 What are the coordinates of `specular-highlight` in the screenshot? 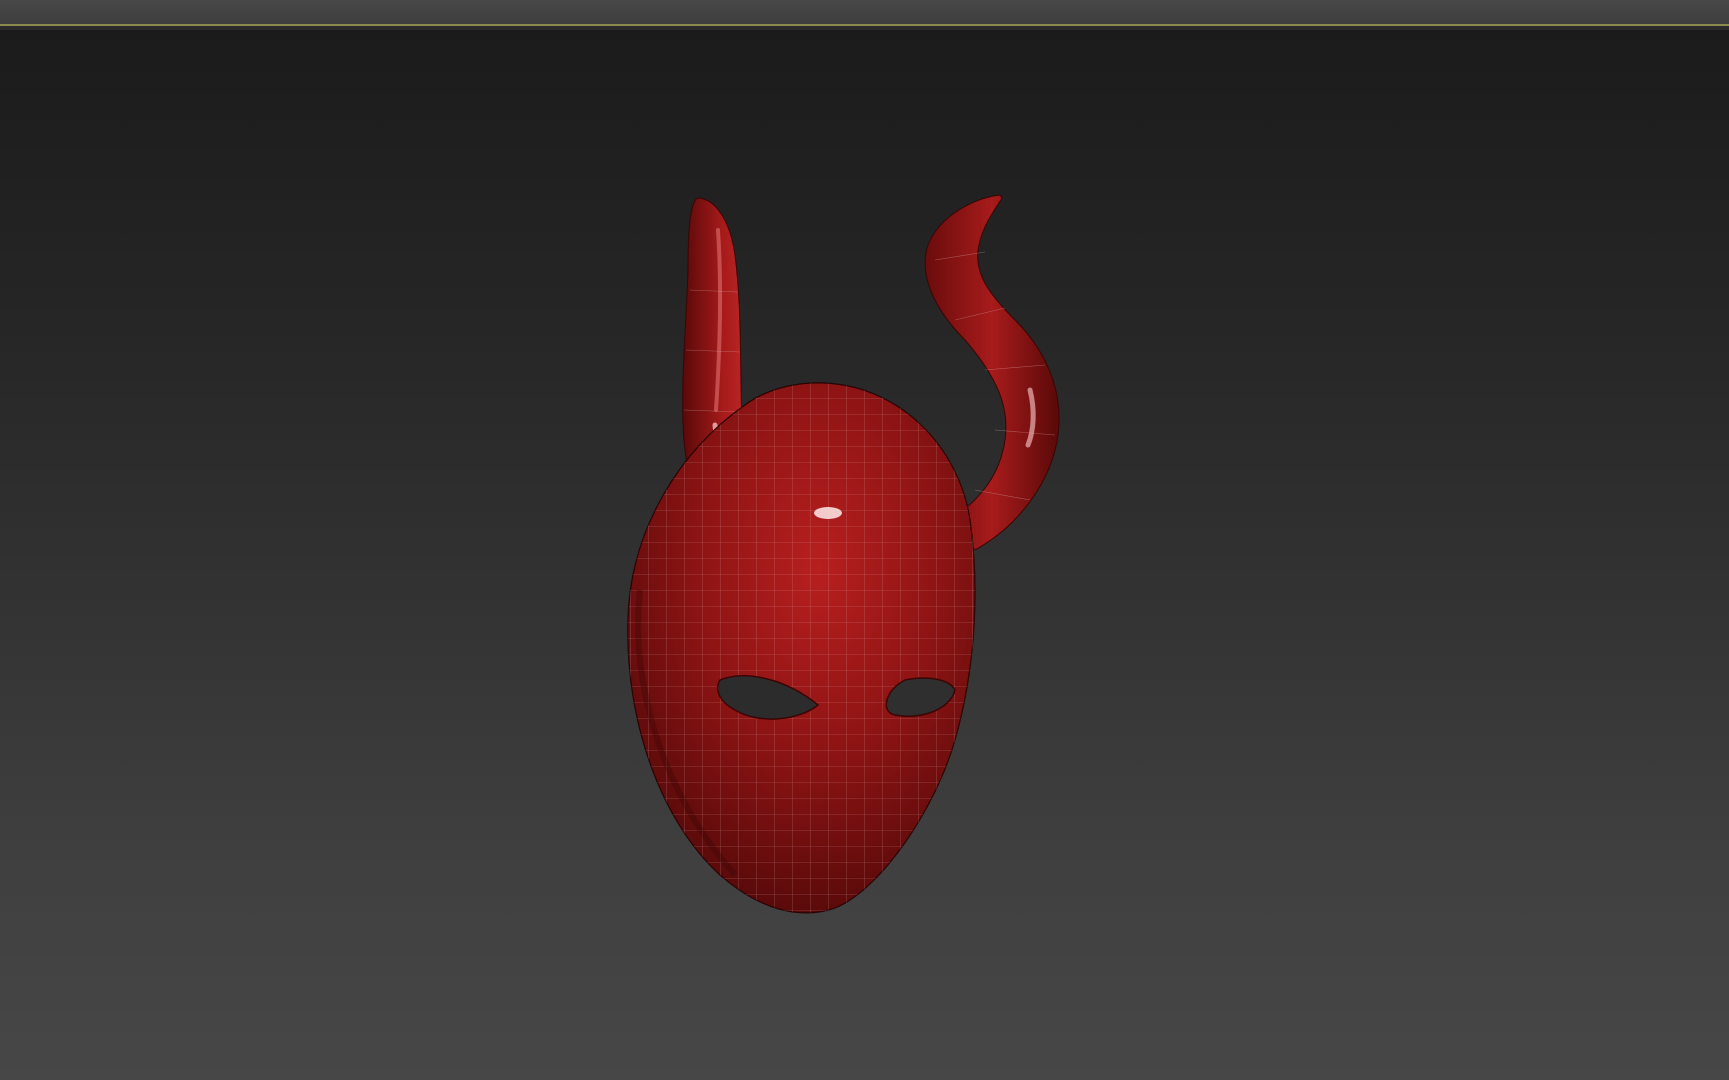 It's located at (828, 513).